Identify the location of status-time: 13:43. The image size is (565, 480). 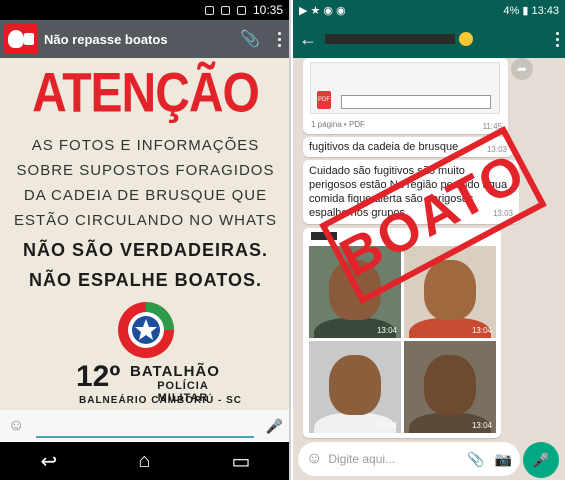
(545, 10).